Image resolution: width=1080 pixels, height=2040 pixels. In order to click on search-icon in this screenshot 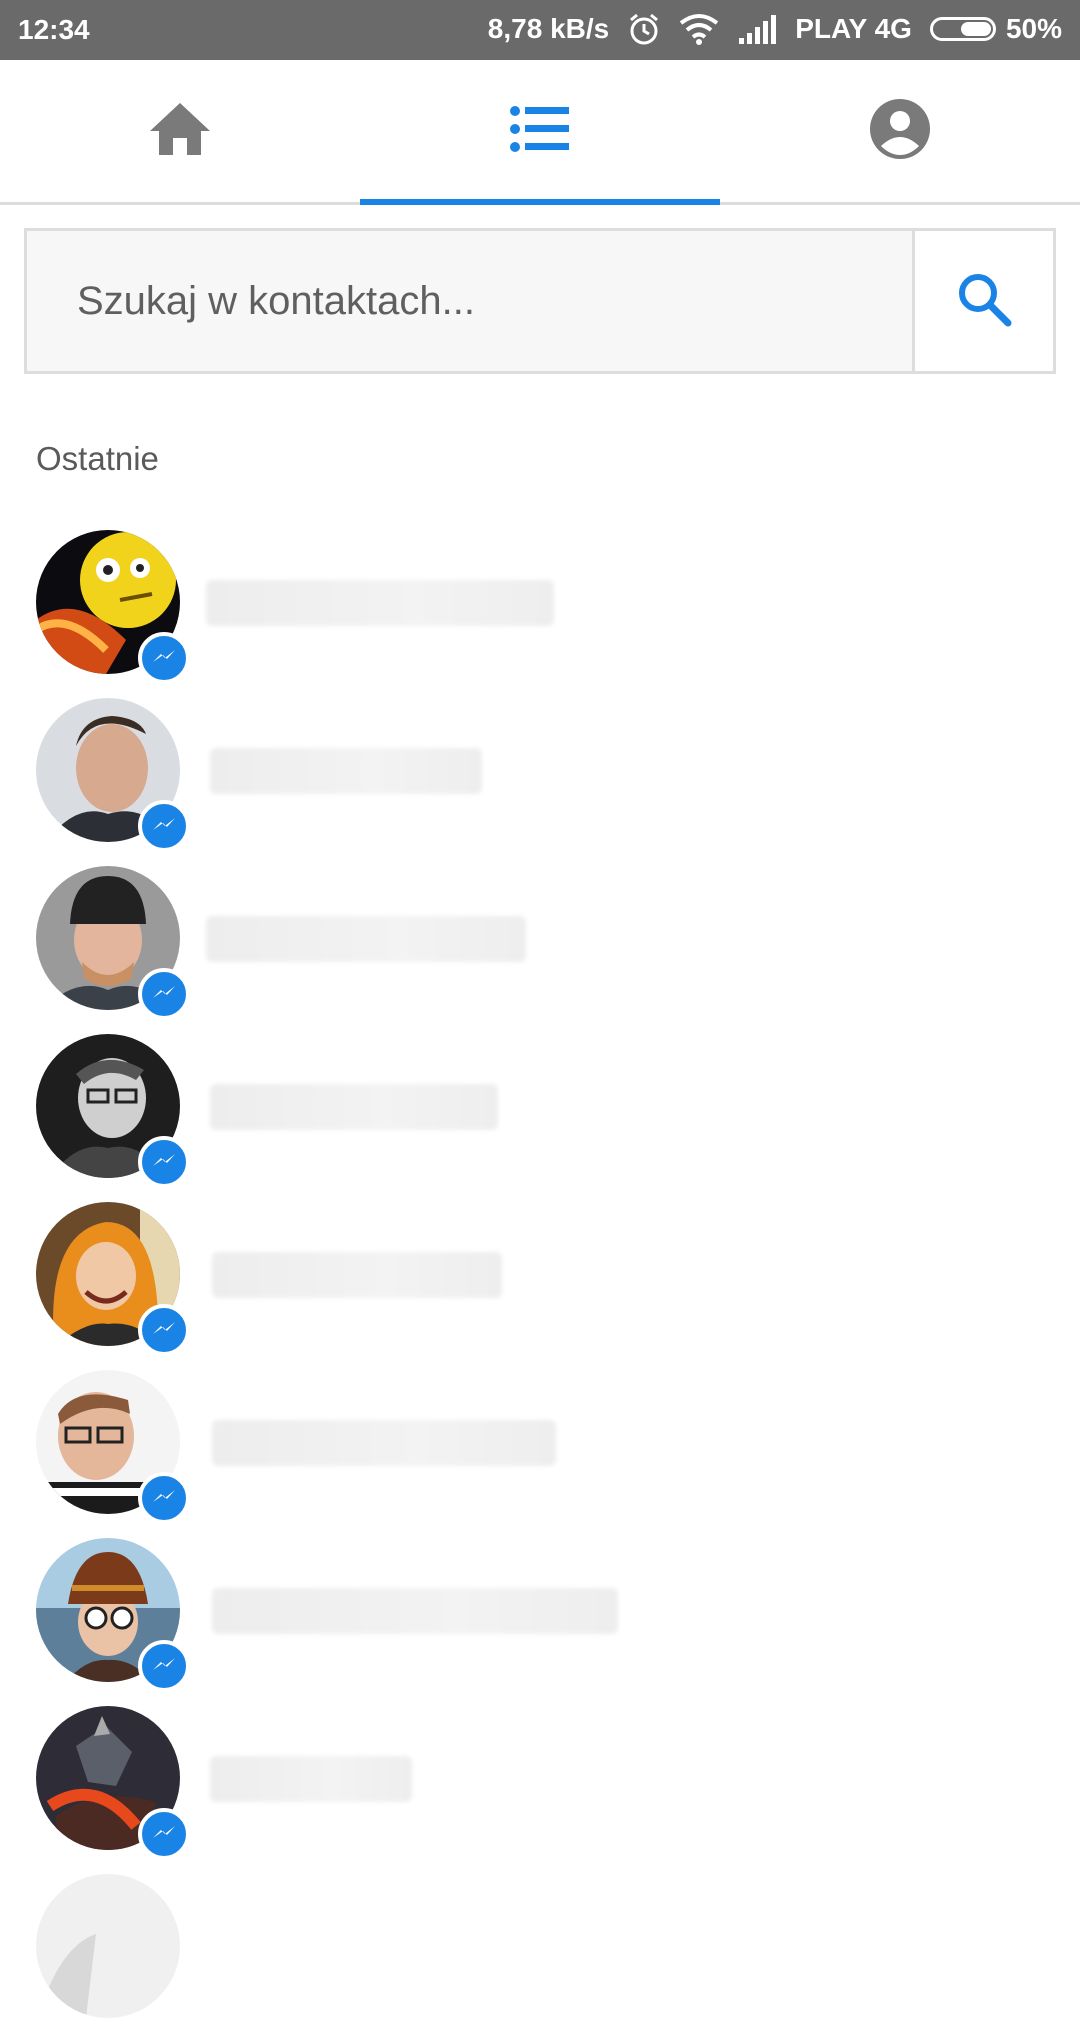, I will do `click(984, 301)`.